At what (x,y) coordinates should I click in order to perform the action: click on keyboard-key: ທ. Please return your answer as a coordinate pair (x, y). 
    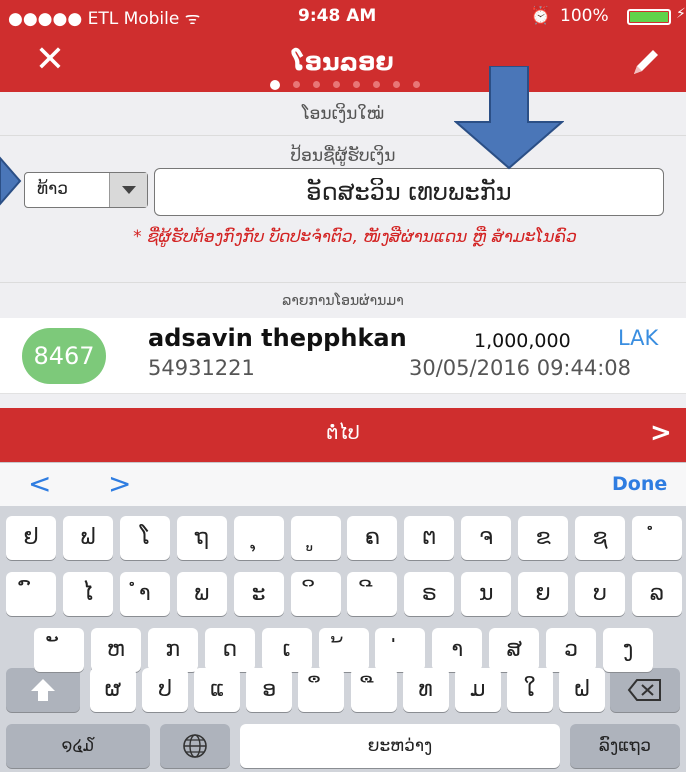
    Looking at the image, I should click on (425, 690).